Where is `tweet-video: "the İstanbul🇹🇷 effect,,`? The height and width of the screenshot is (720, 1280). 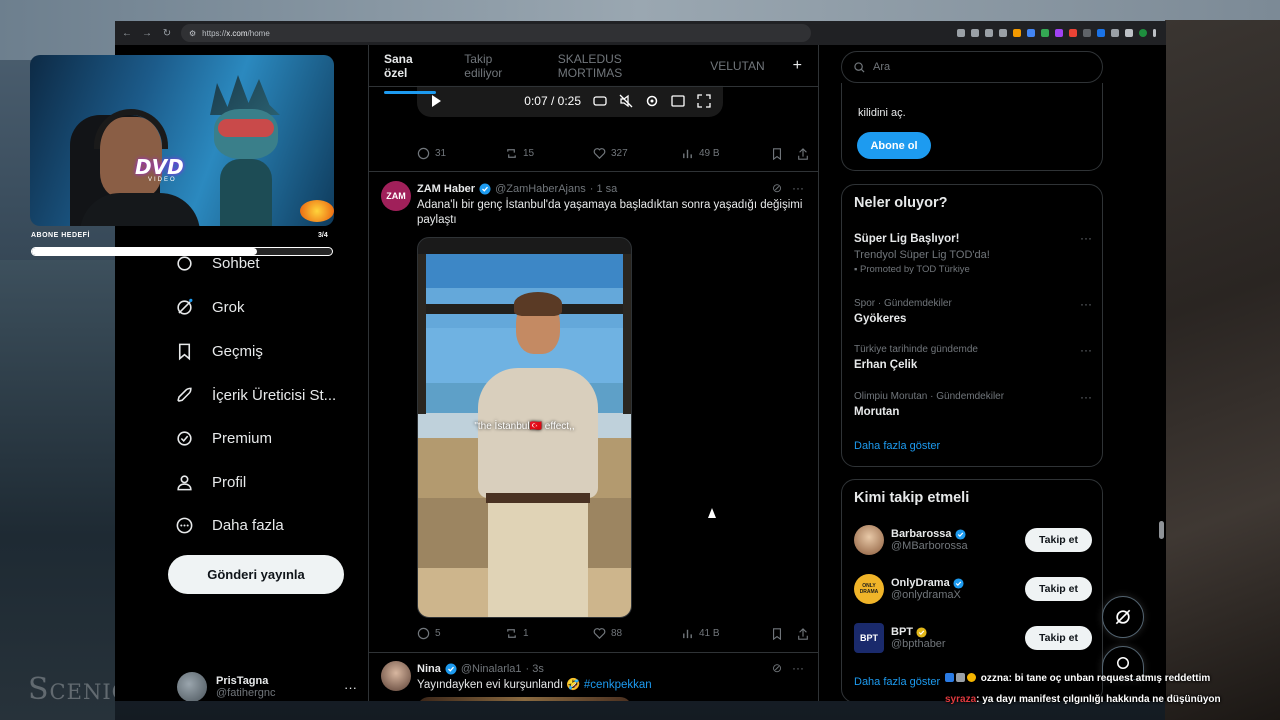
tweet-video: "the İstanbul🇹🇷 effect,, is located at coordinates (524, 427).